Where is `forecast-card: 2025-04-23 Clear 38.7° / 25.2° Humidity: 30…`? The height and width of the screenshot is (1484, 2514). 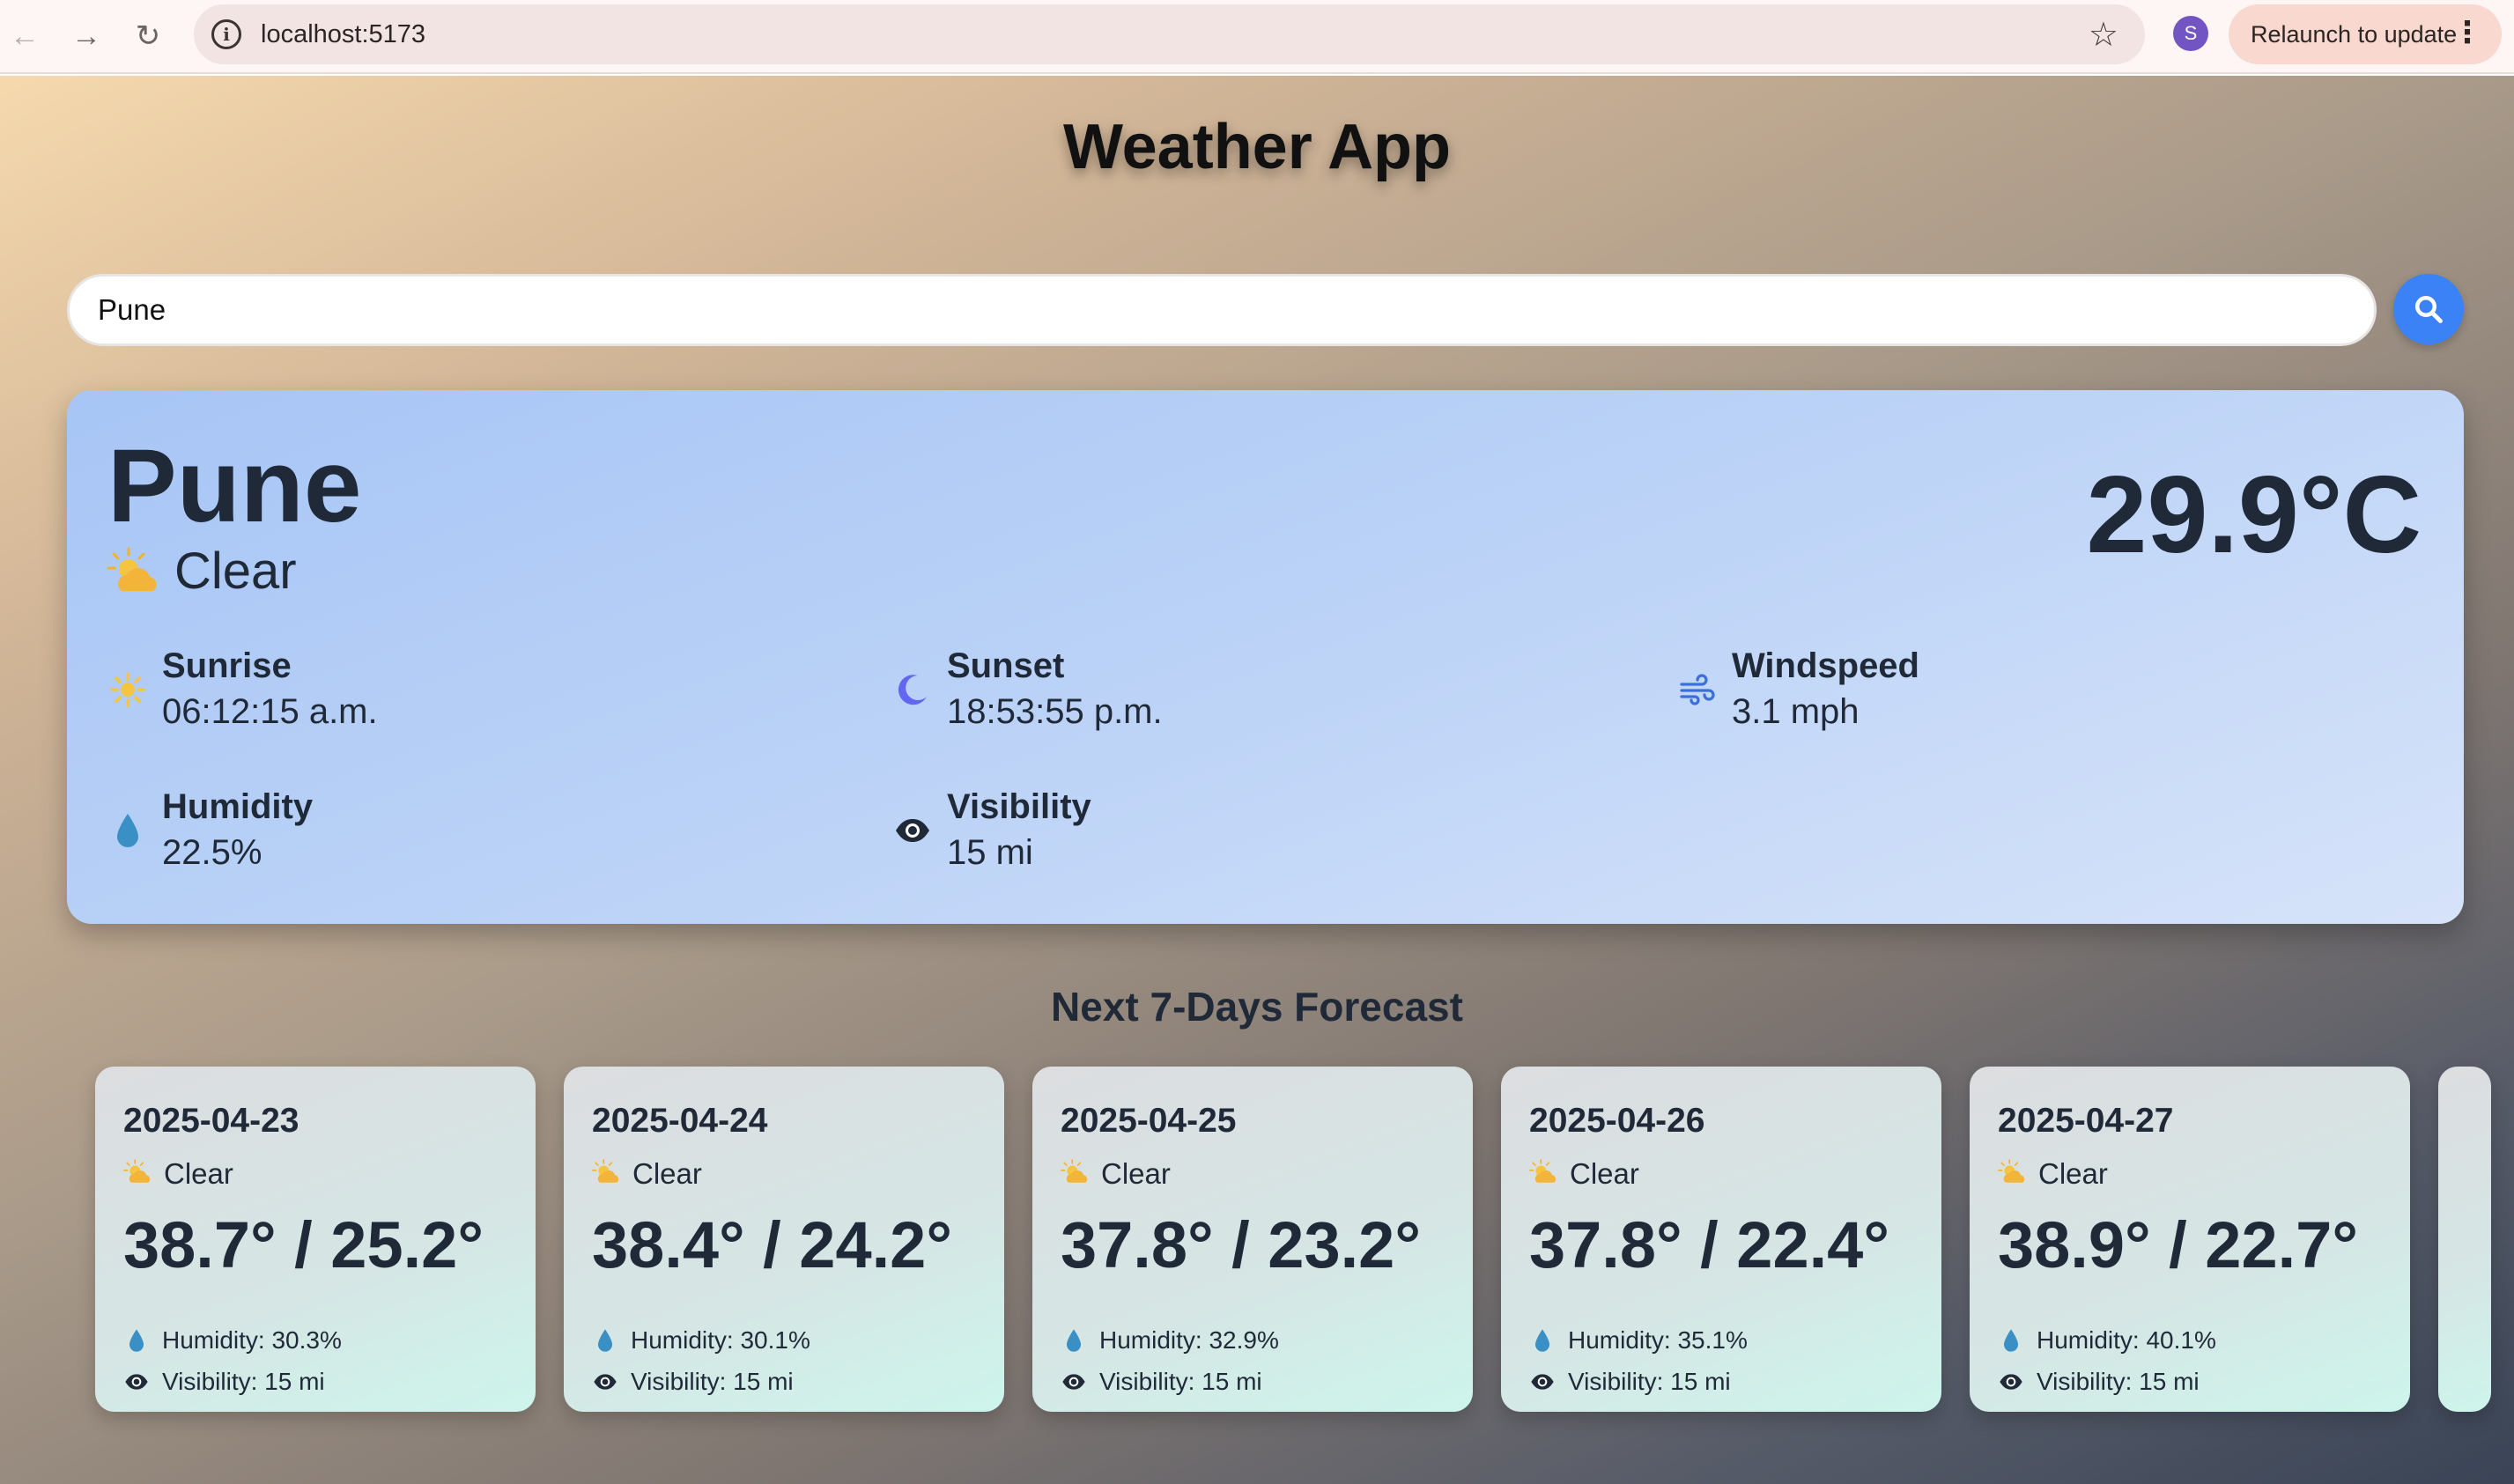
forecast-card: 2025-04-23 Clear 38.7° / 25.2° Humidity: 30… is located at coordinates (315, 1239).